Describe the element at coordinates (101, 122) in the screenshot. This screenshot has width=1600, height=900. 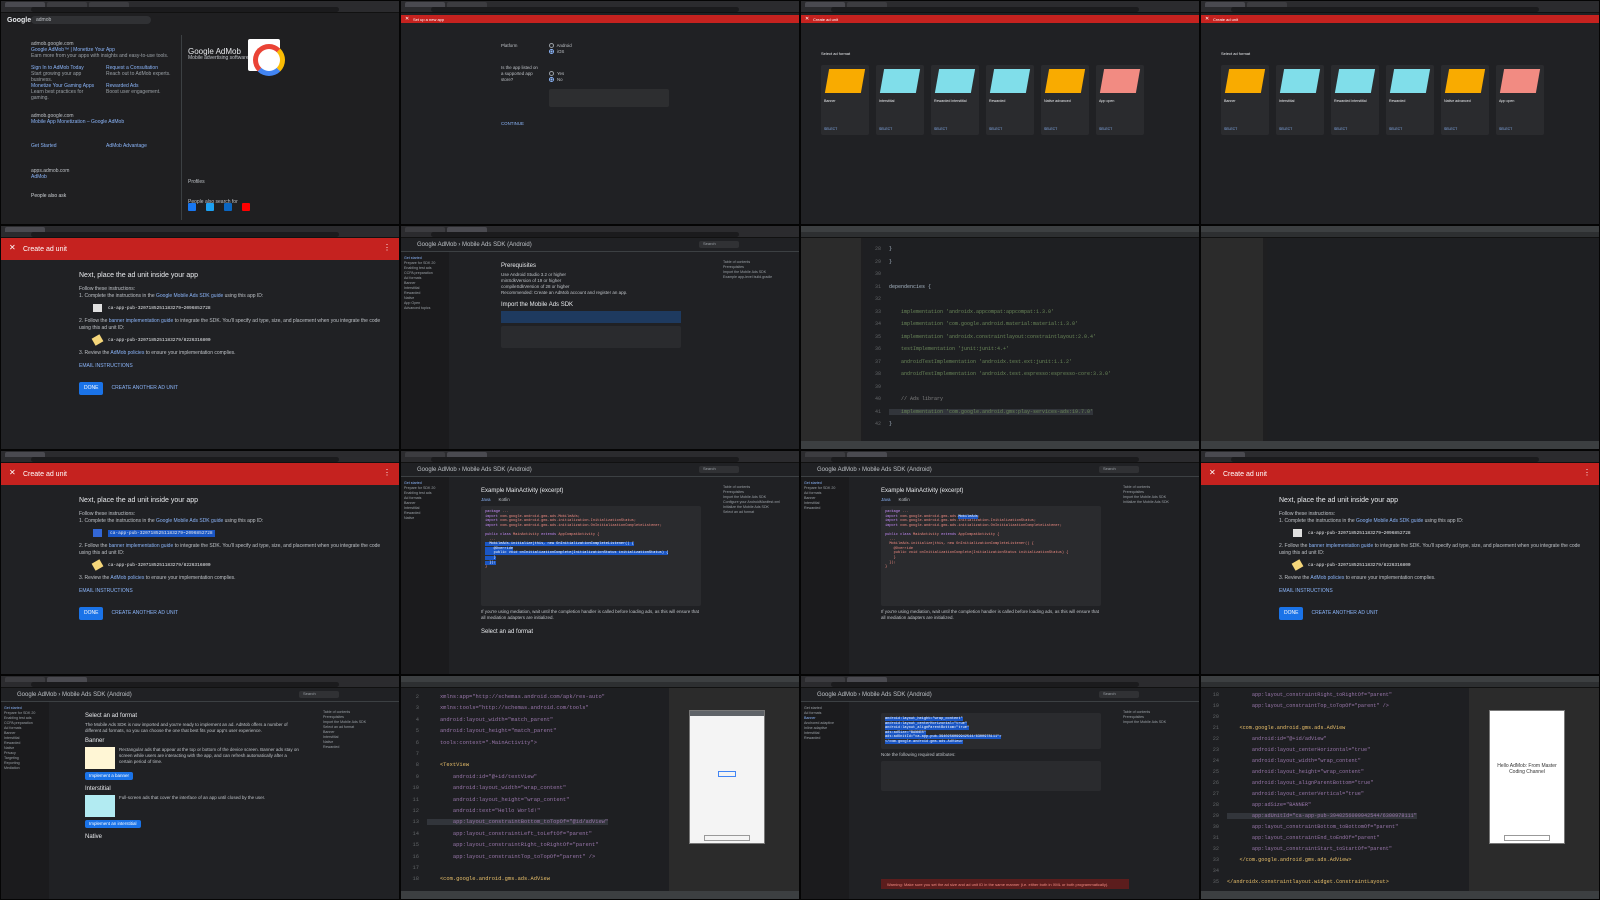
I see `result-title: Mobile App Monetization – Google AdMob` at that location.